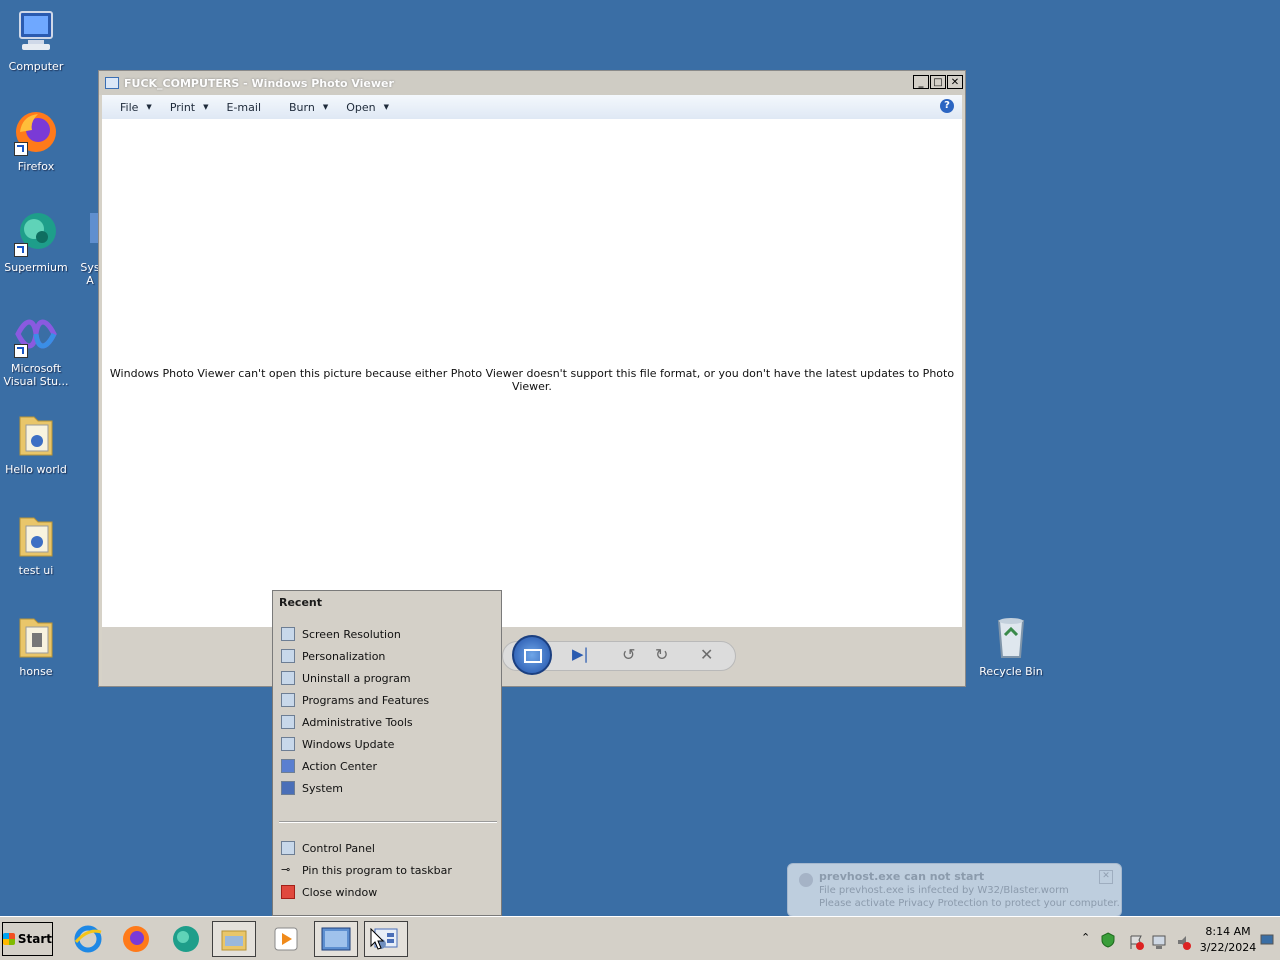 The width and height of the screenshot is (1280, 960). I want to click on taskbar-explorer, so click(234, 939).